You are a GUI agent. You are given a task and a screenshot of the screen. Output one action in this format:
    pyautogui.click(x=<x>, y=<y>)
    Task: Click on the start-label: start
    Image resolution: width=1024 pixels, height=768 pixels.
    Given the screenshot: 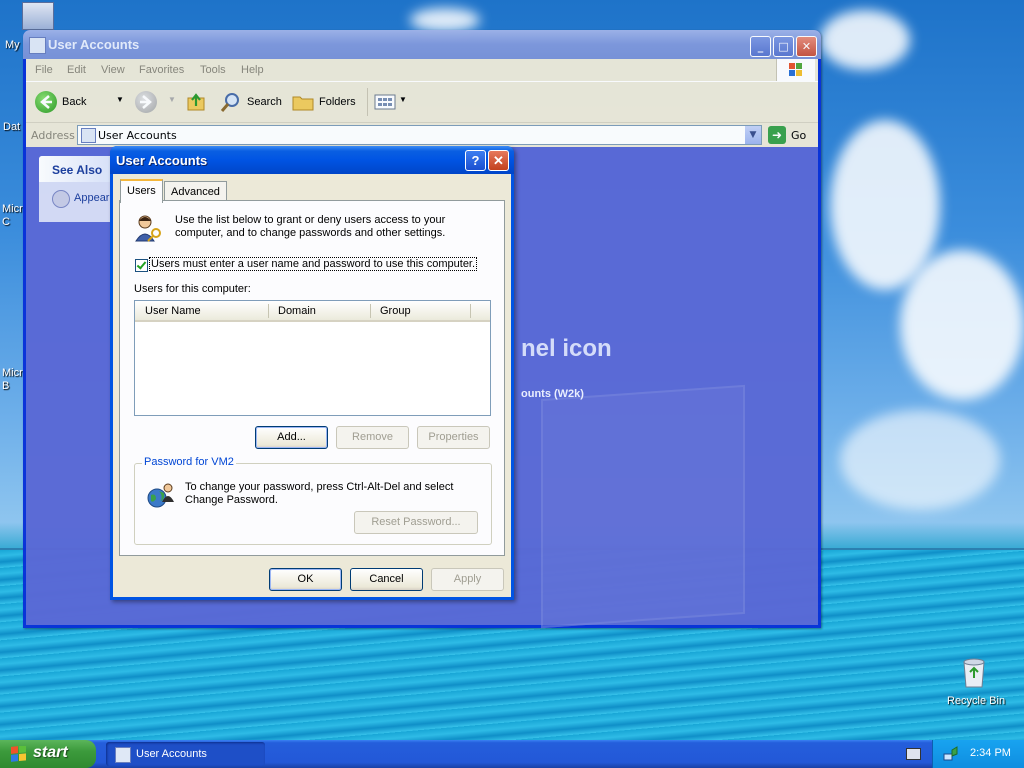 What is the action you would take?
    pyautogui.click(x=50, y=752)
    